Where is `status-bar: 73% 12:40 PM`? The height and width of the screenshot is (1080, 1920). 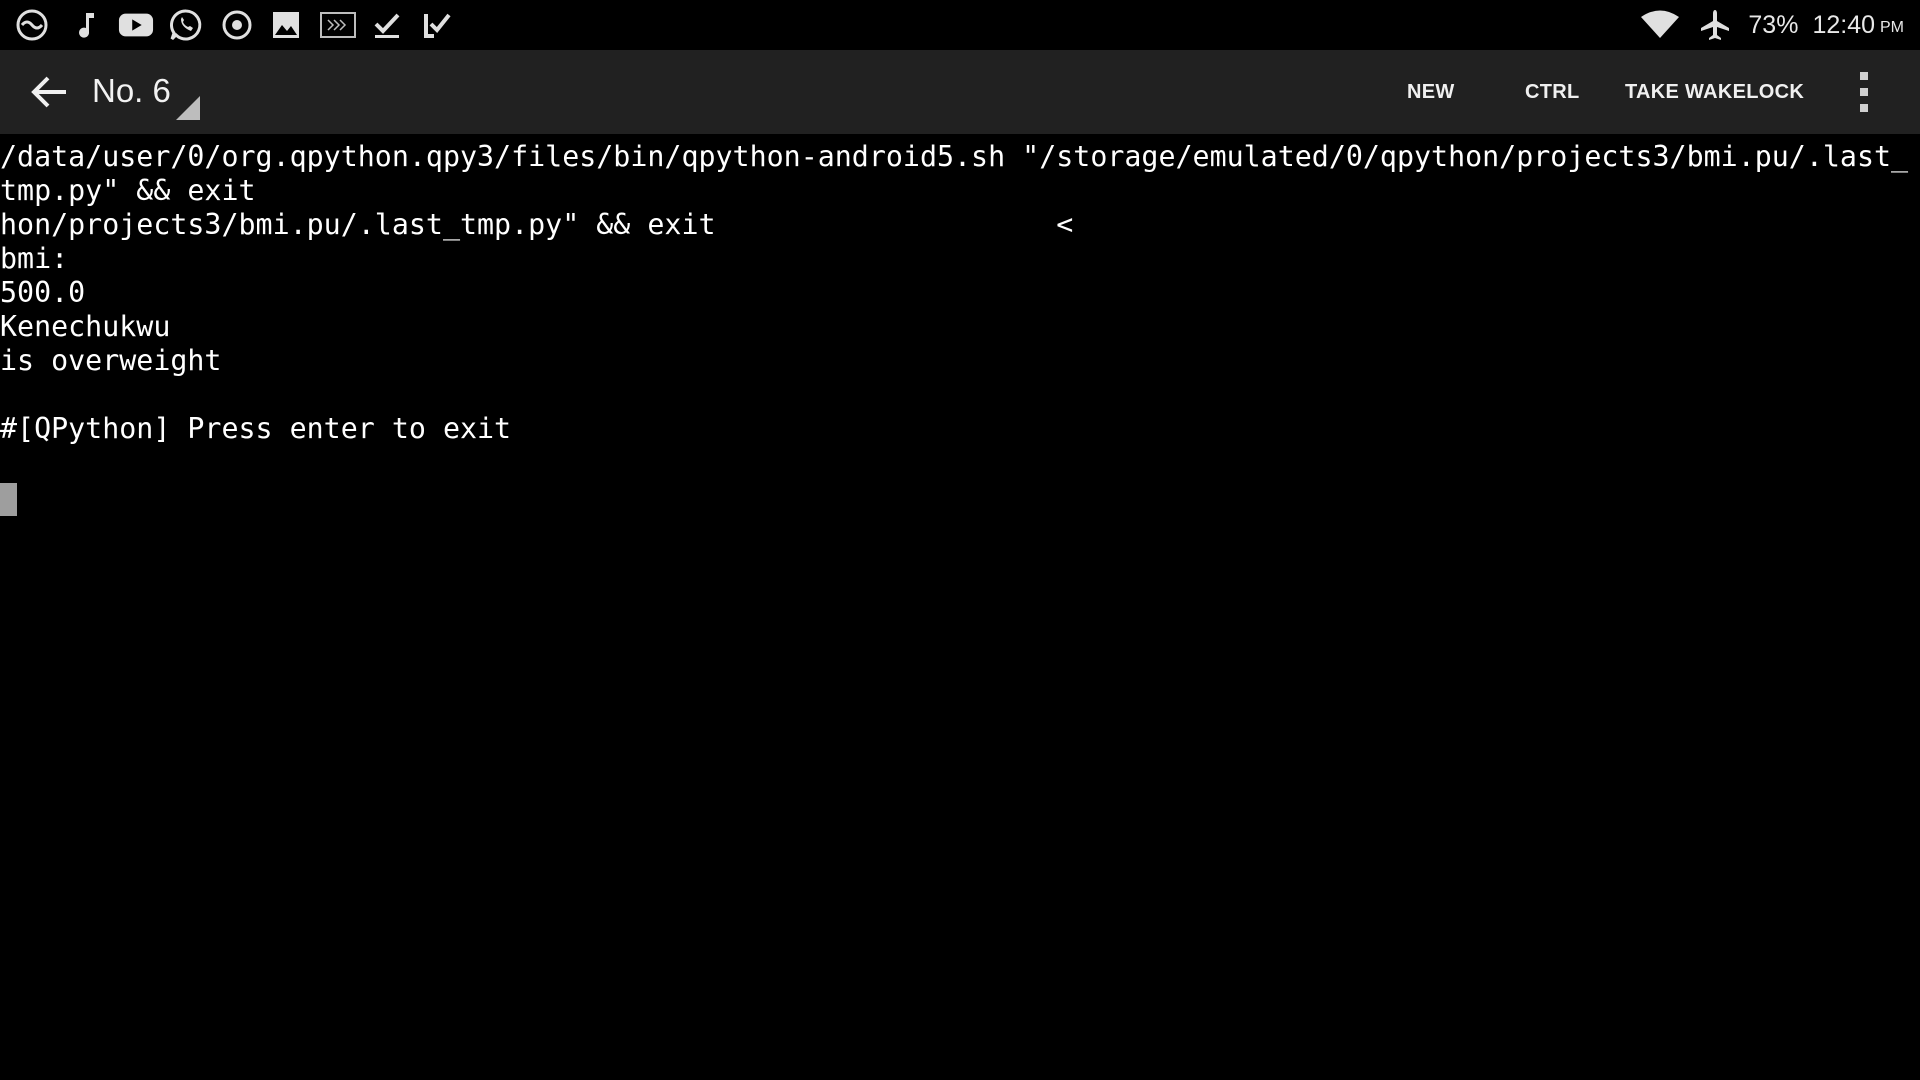 status-bar: 73% 12:40 PM is located at coordinates (960, 25).